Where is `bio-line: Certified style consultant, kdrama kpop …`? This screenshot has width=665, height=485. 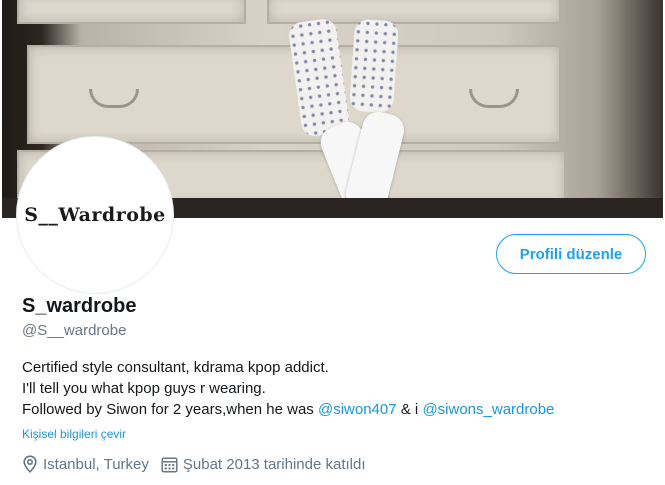
bio-line: Certified style consultant, kdrama kpop … is located at coordinates (175, 367).